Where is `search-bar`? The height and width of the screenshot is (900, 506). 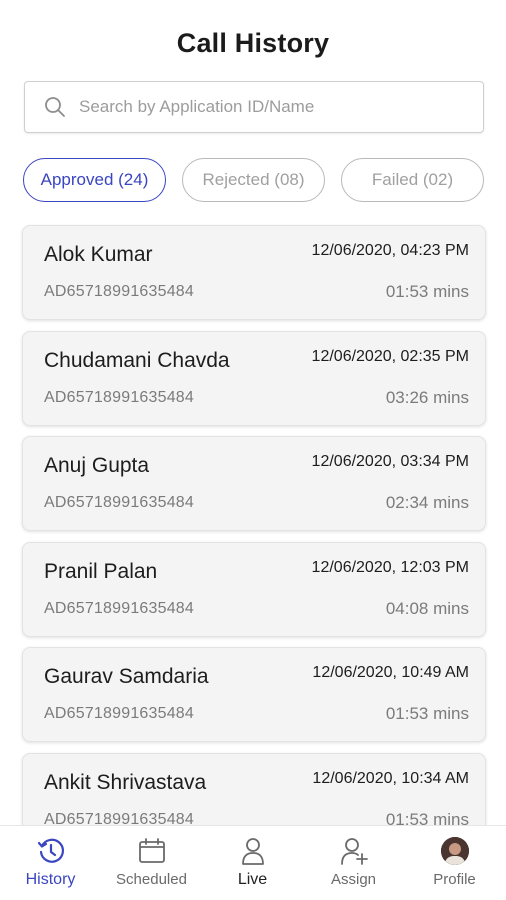
search-bar is located at coordinates (254, 107).